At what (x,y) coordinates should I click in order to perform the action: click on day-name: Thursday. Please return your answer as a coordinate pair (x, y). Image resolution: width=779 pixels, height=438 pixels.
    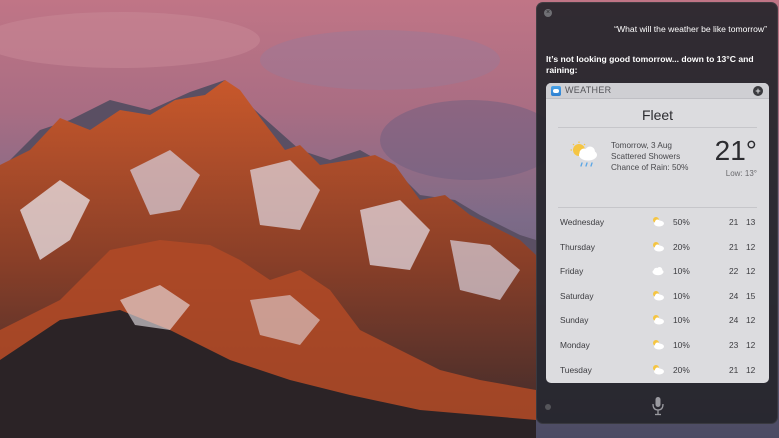
    Looking at the image, I should click on (577, 246).